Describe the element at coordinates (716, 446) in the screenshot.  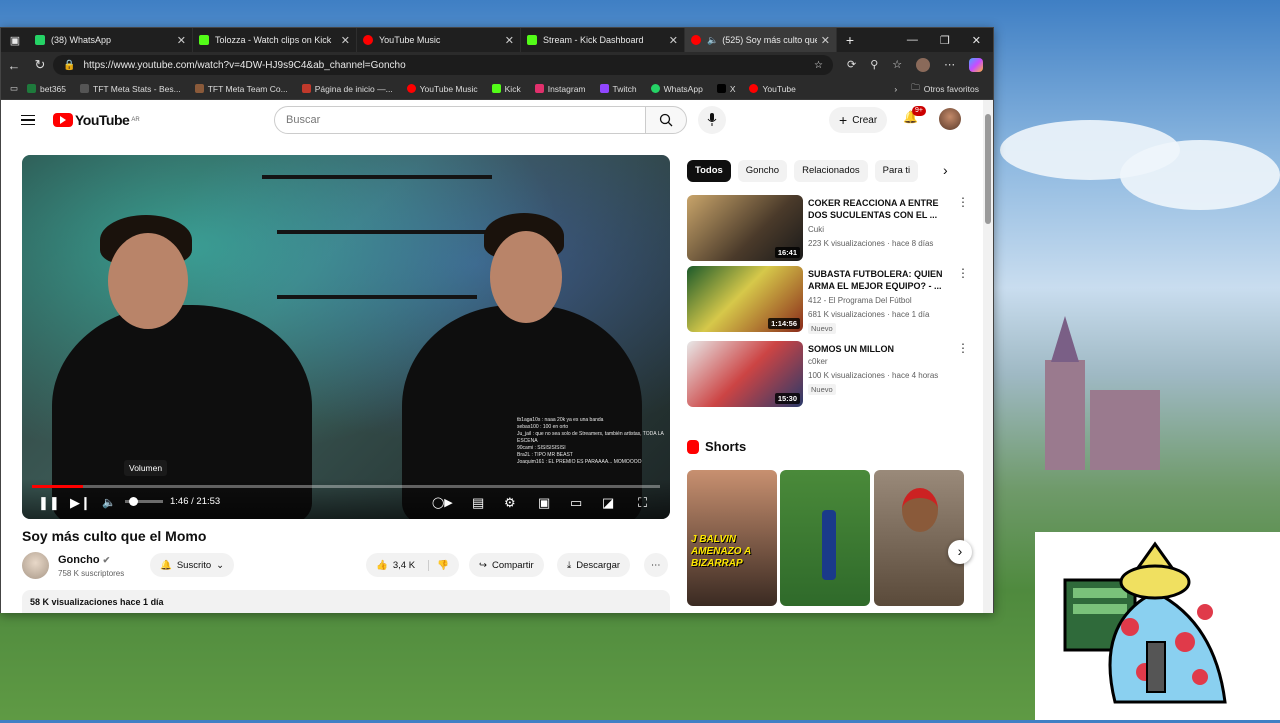
I see `shorts-heading: Shorts` at that location.